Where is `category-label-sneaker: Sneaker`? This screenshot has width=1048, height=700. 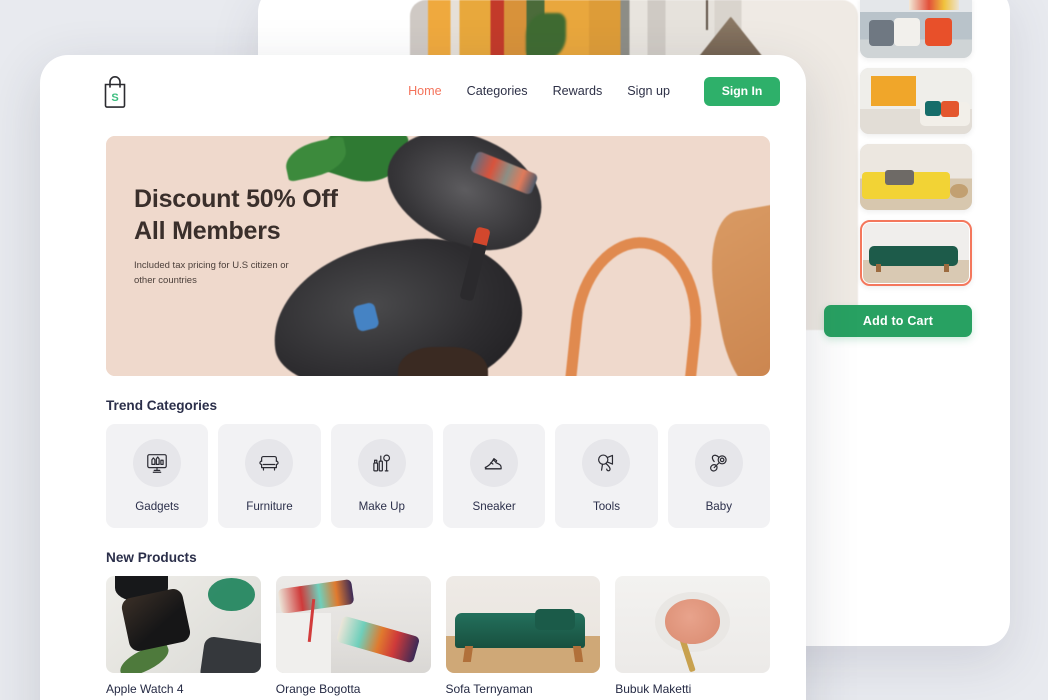
category-label-sneaker: Sneaker is located at coordinates (494, 506).